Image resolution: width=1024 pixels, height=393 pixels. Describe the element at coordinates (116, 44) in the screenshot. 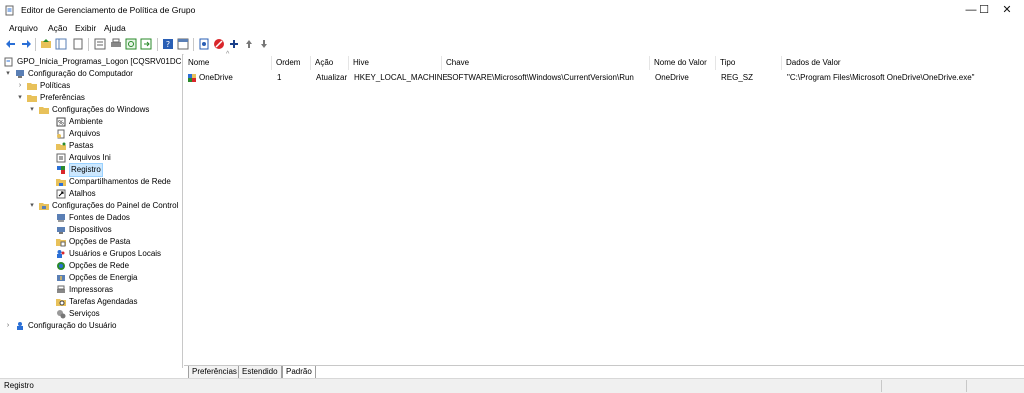

I see `print-icon` at that location.